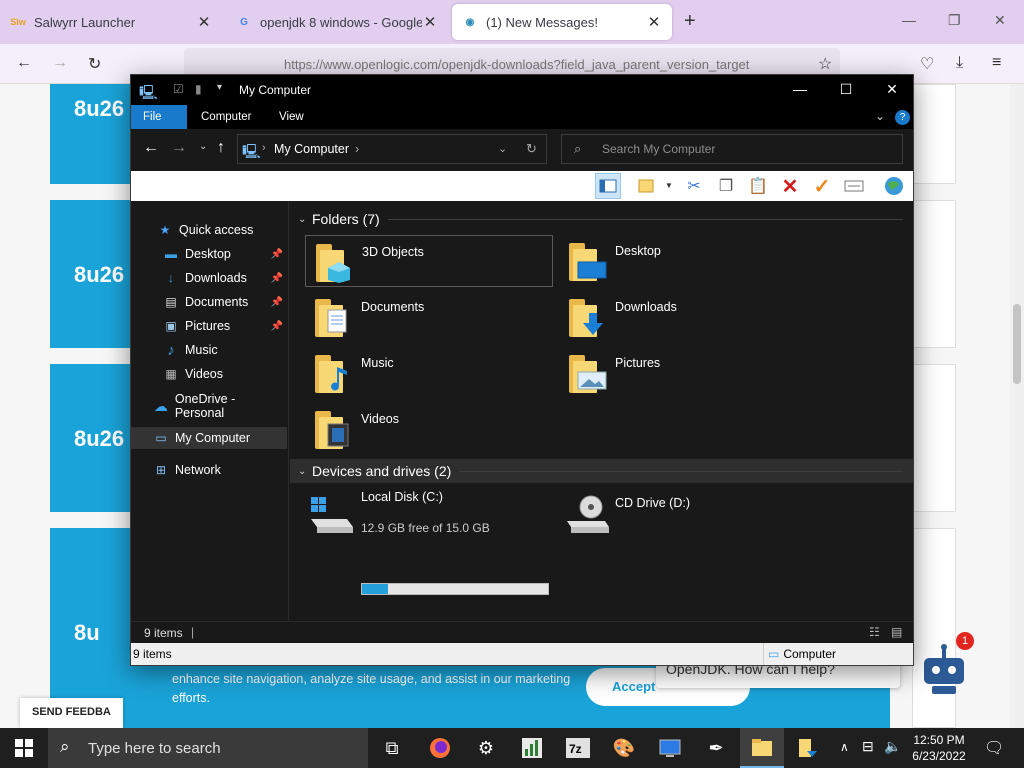 This screenshot has width=1024, height=768. I want to click on download-icon: ⤓, so click(959, 63).